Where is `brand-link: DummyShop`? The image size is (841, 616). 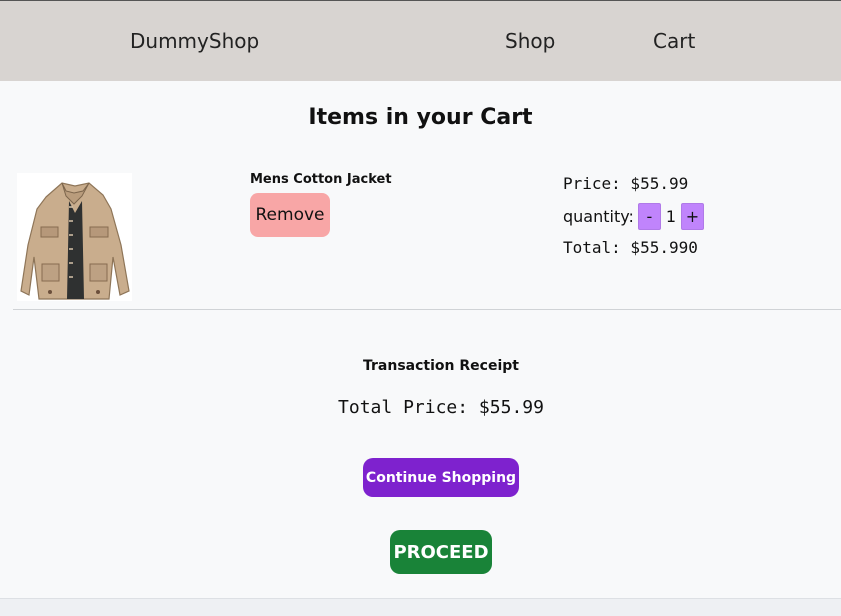
brand-link: DummyShop is located at coordinates (194, 41).